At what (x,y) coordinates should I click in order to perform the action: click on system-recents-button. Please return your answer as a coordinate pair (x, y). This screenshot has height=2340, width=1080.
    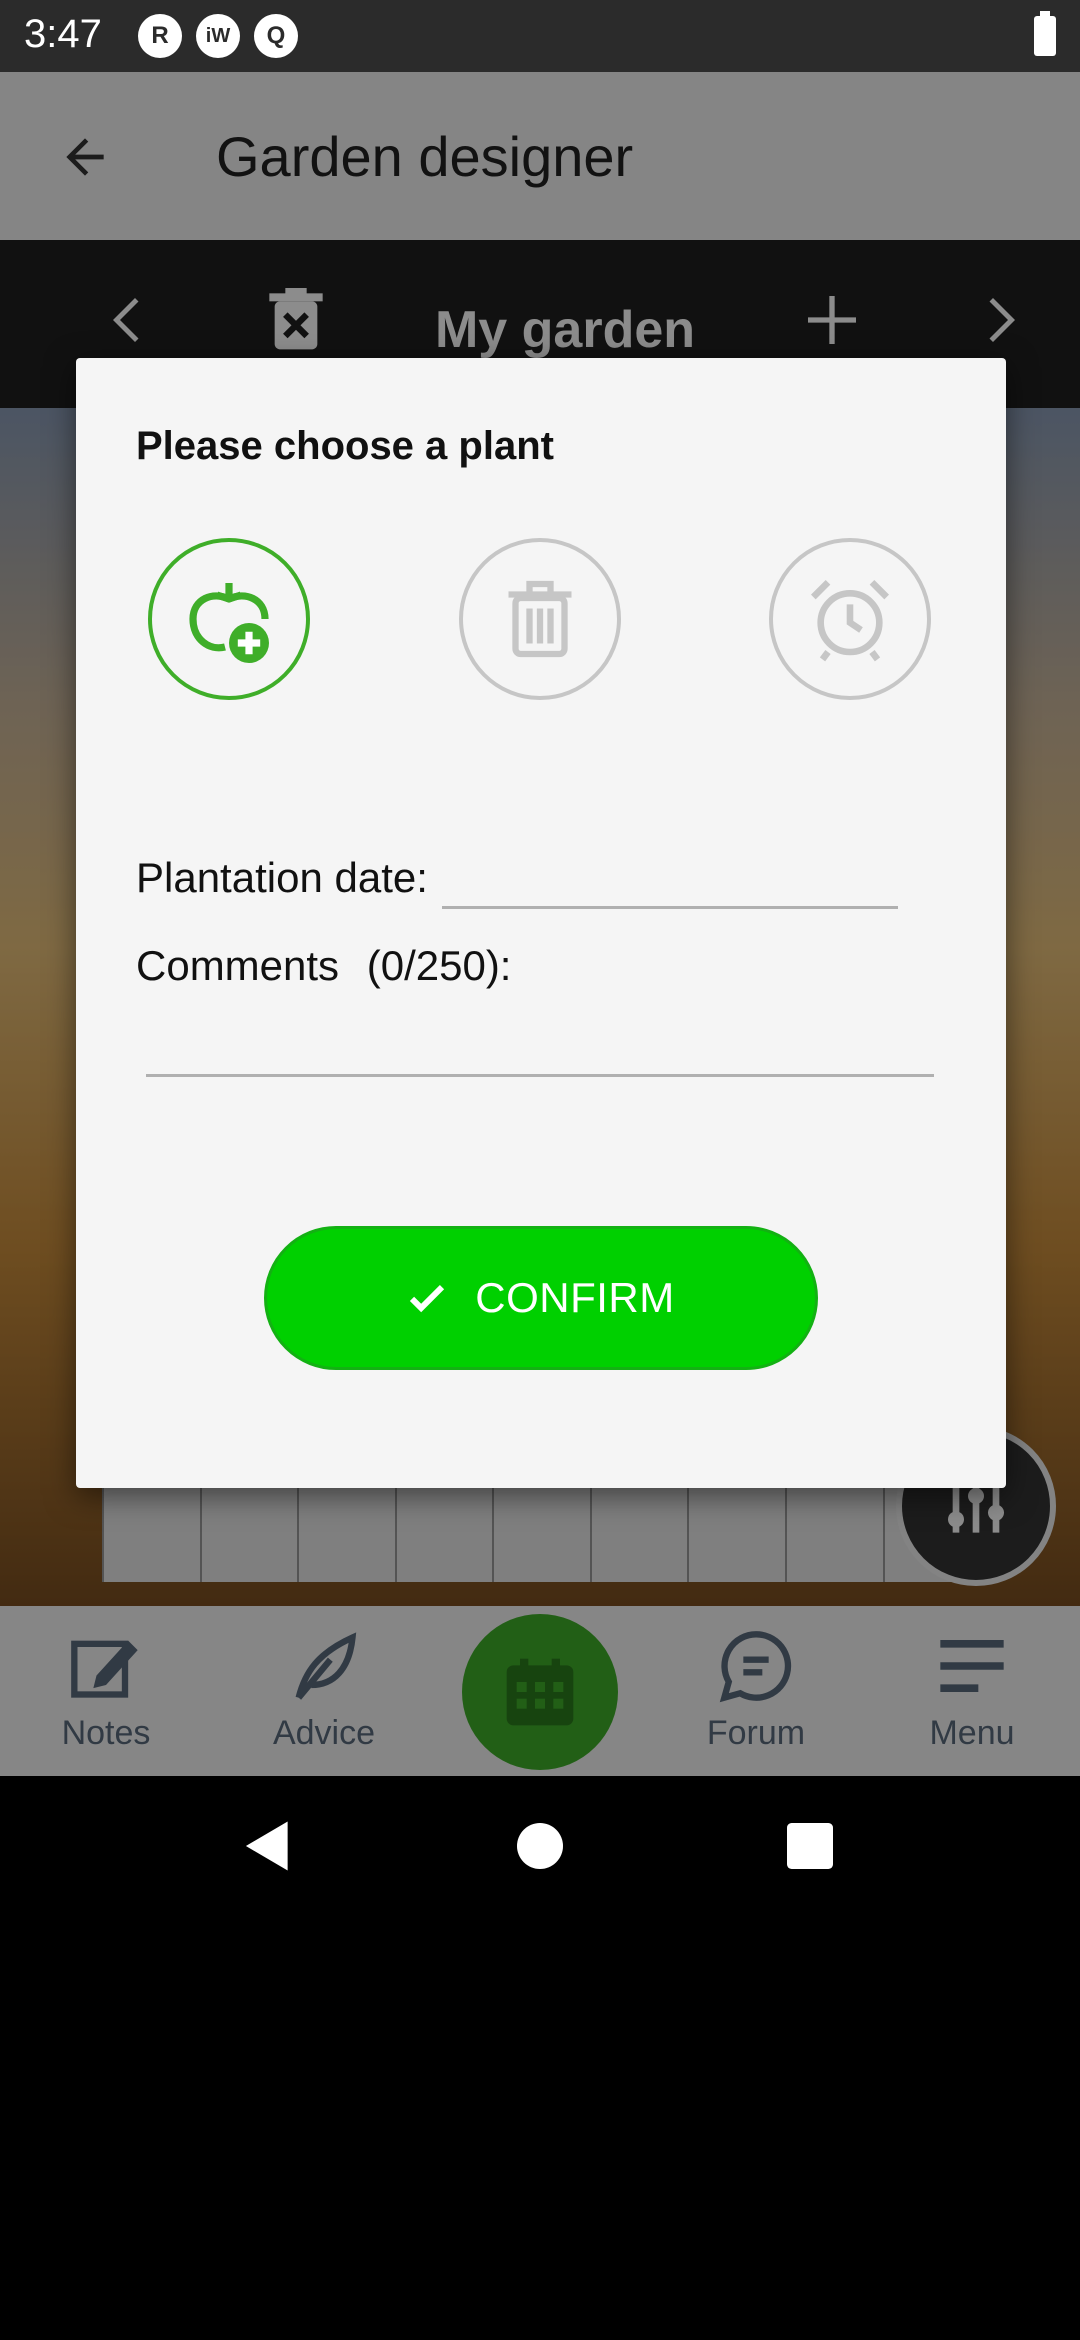
    Looking at the image, I should click on (810, 1846).